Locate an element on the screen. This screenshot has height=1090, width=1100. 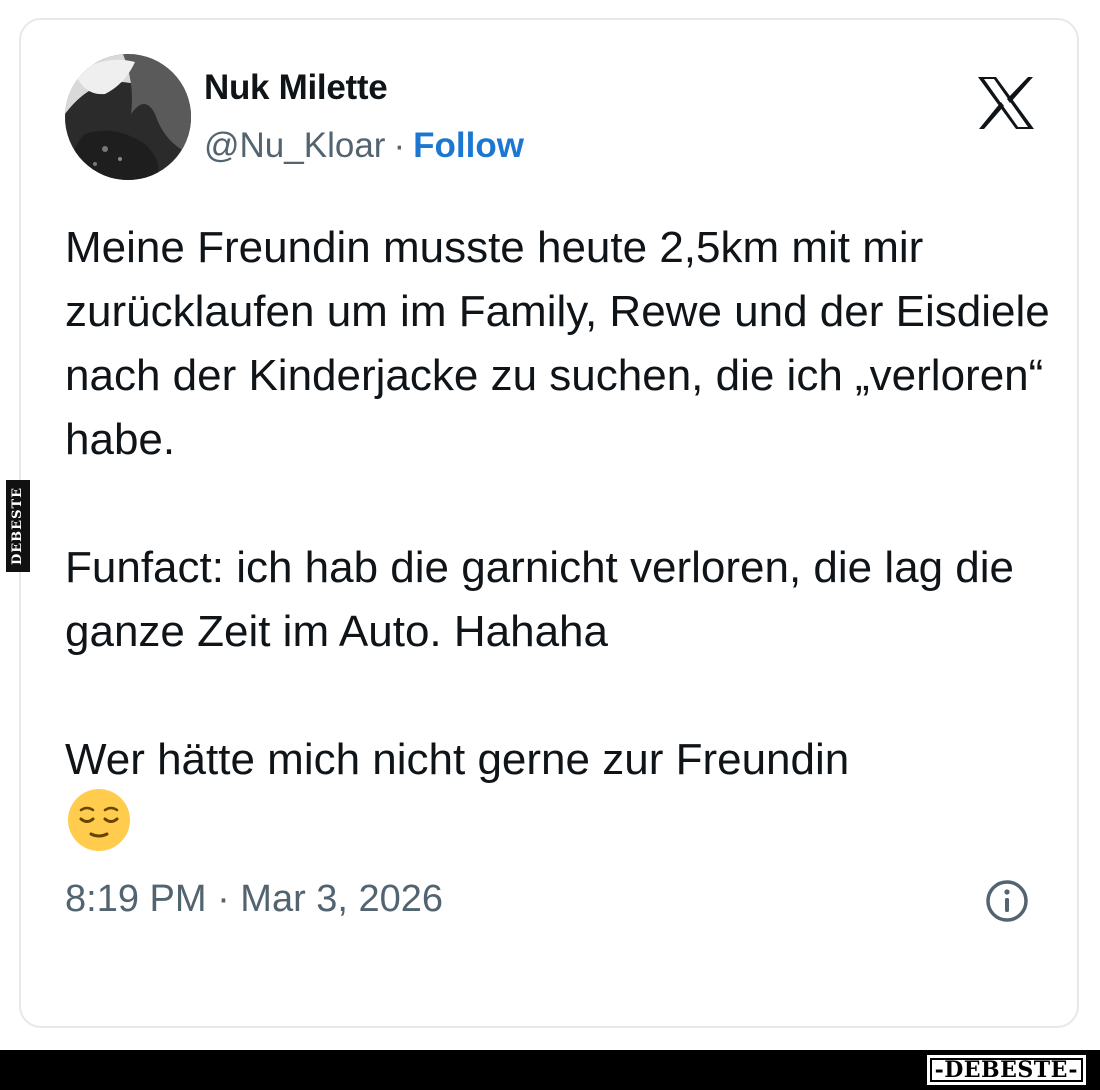
bottom-watermark-bar: -DEBESTE- is located at coordinates (550, 1070).